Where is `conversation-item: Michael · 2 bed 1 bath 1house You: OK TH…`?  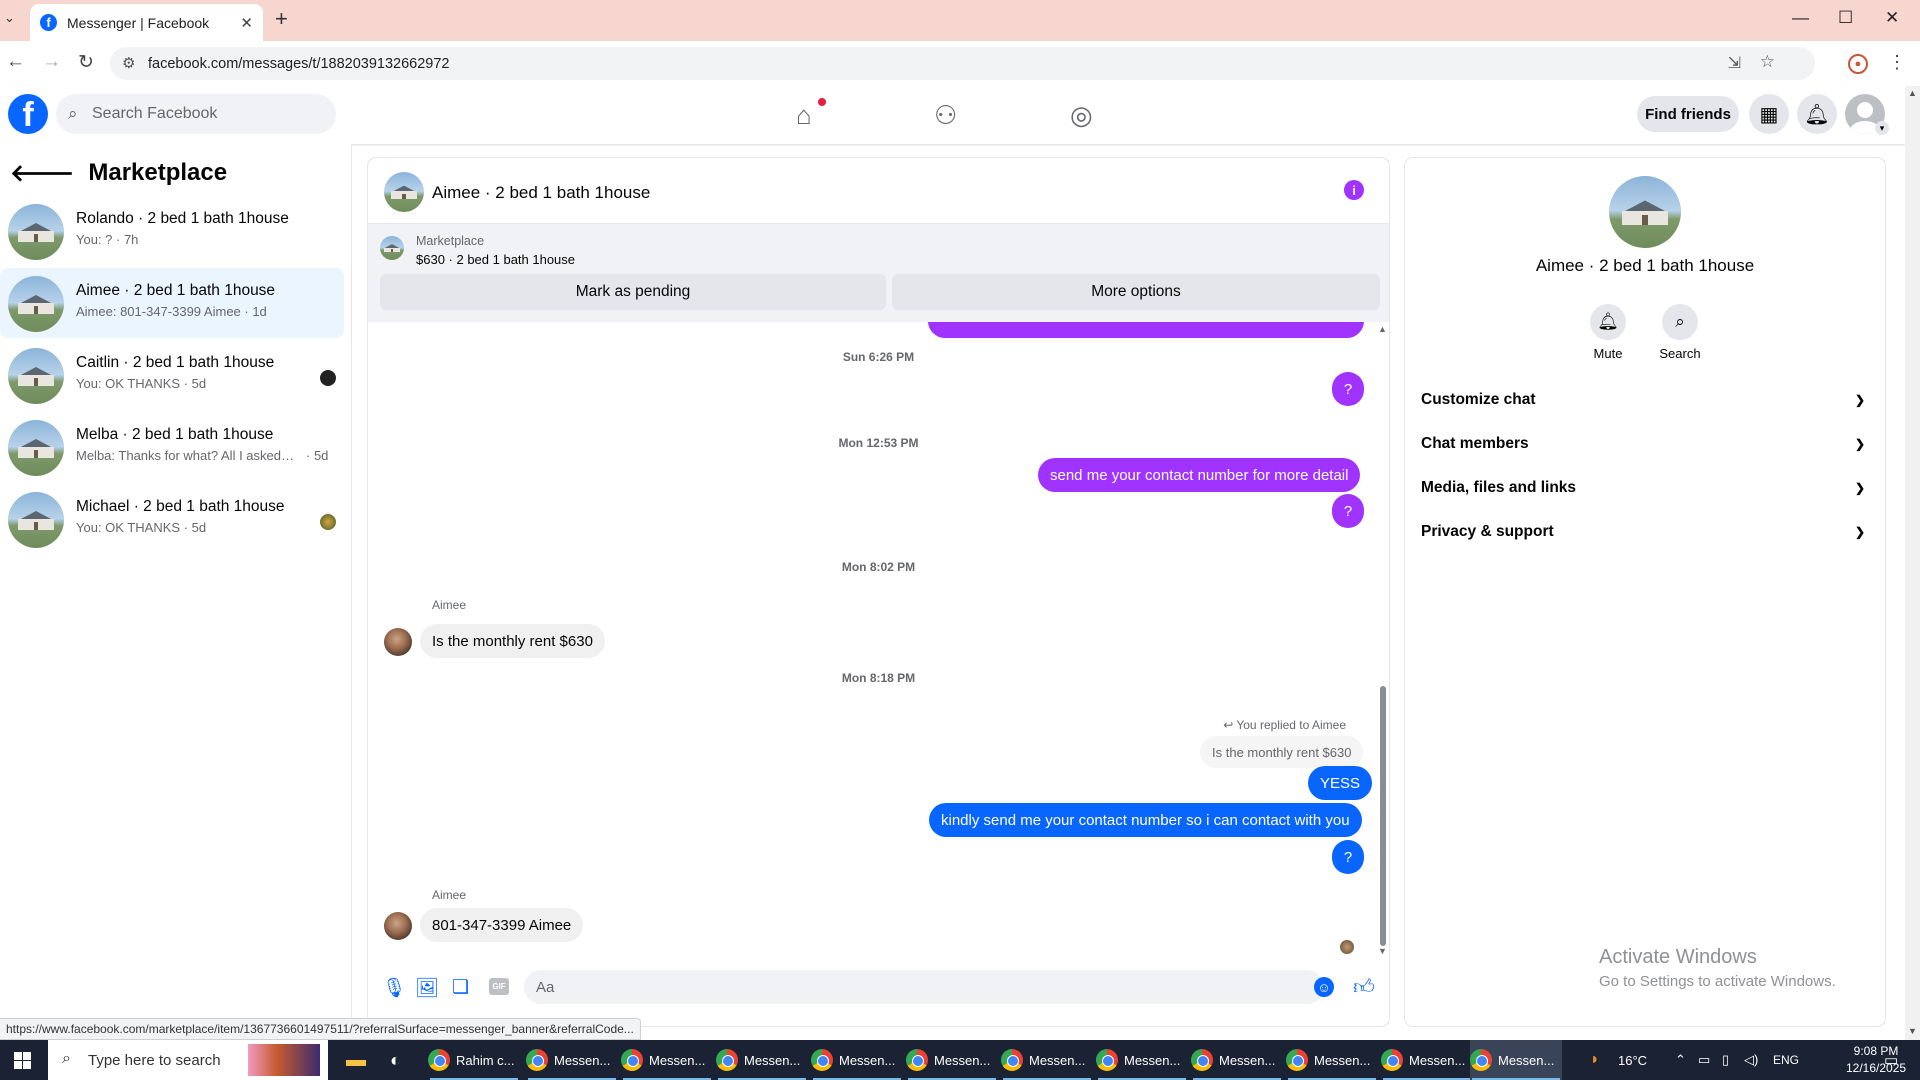
conversation-item: Michael · 2 bed 1 bath 1house You: OK TH… is located at coordinates (172, 519).